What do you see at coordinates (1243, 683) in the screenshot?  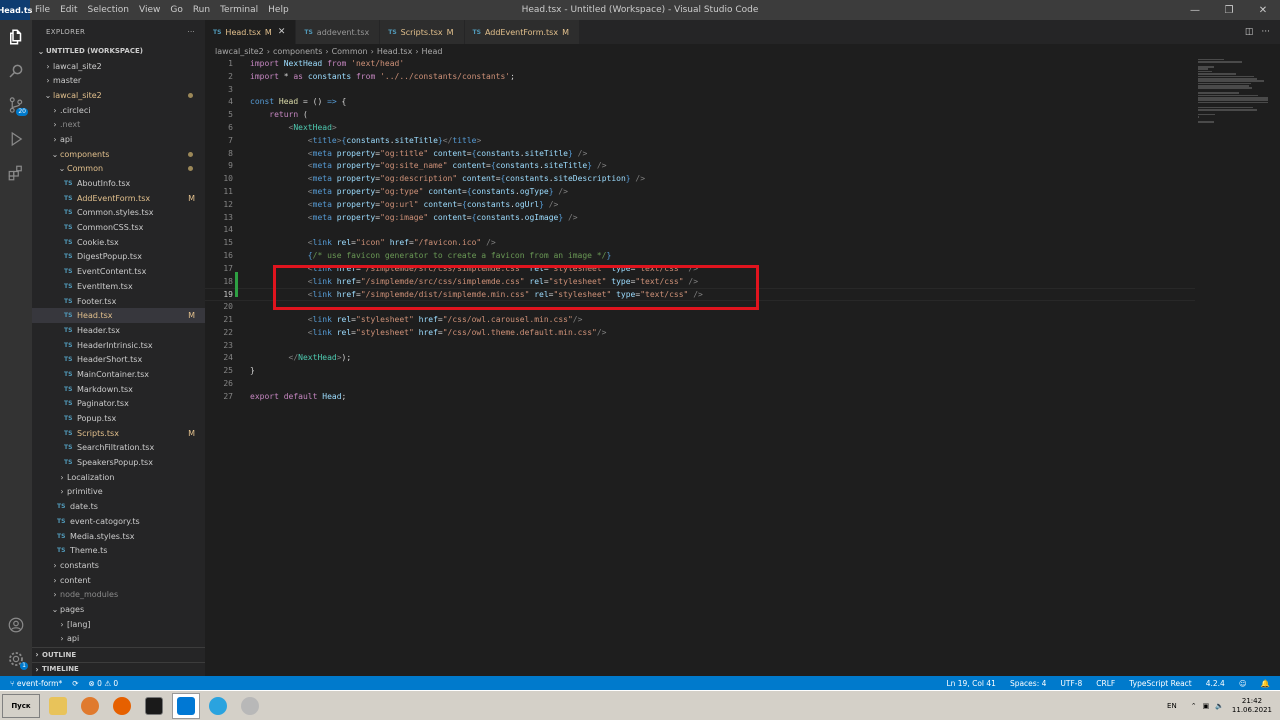 I see `feedback-icon: ☺` at bounding box center [1243, 683].